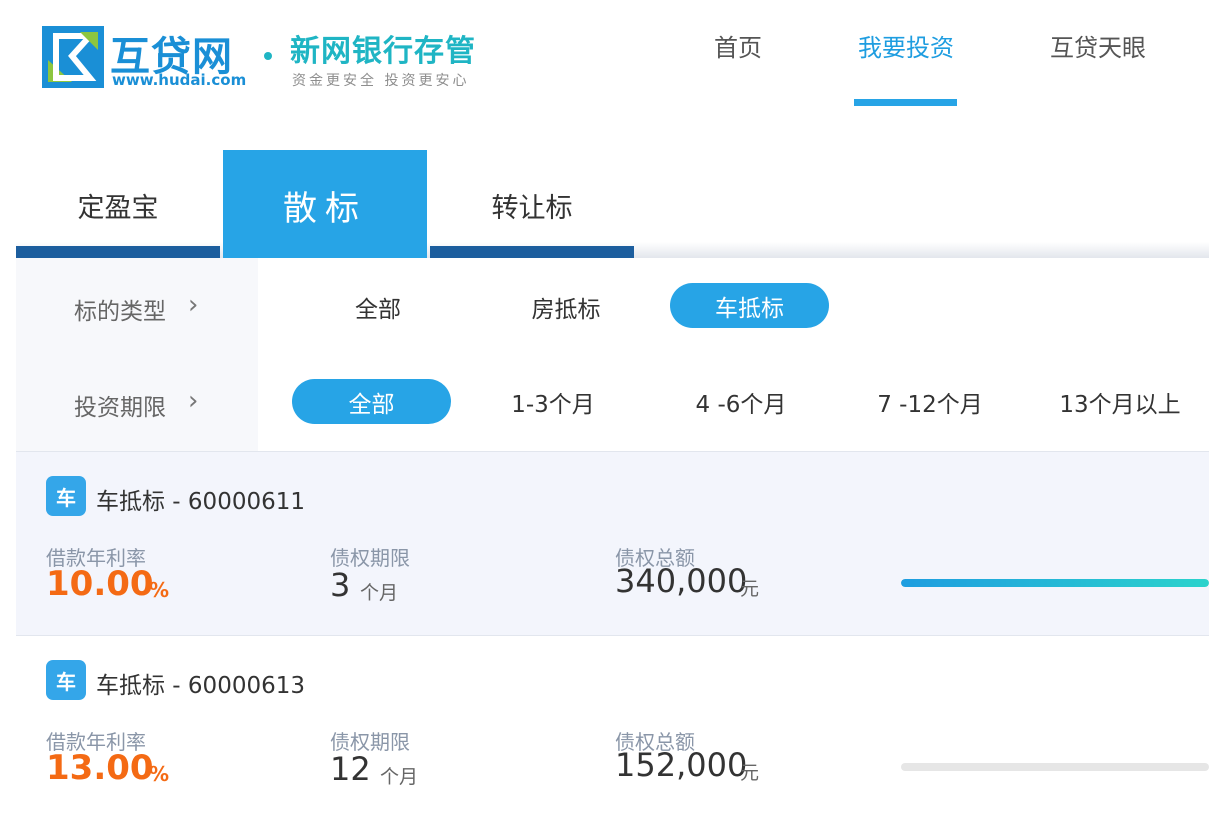  What do you see at coordinates (118, 208) in the screenshot?
I see `tab-label: 定盈宝` at bounding box center [118, 208].